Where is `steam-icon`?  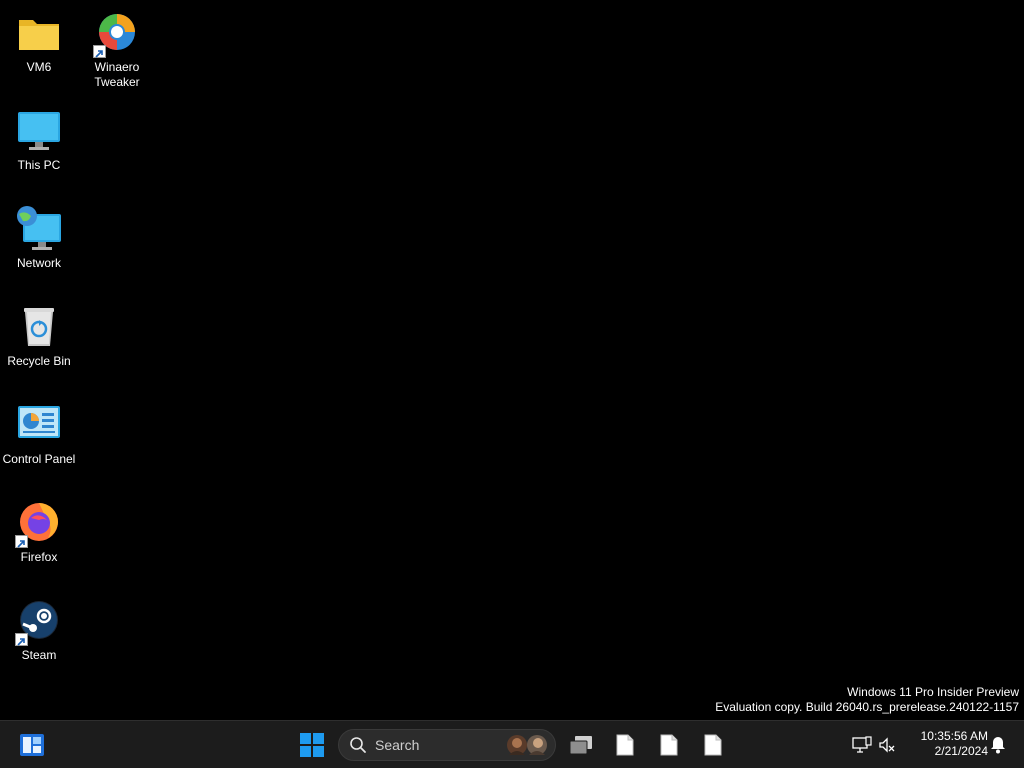 steam-icon is located at coordinates (39, 622).